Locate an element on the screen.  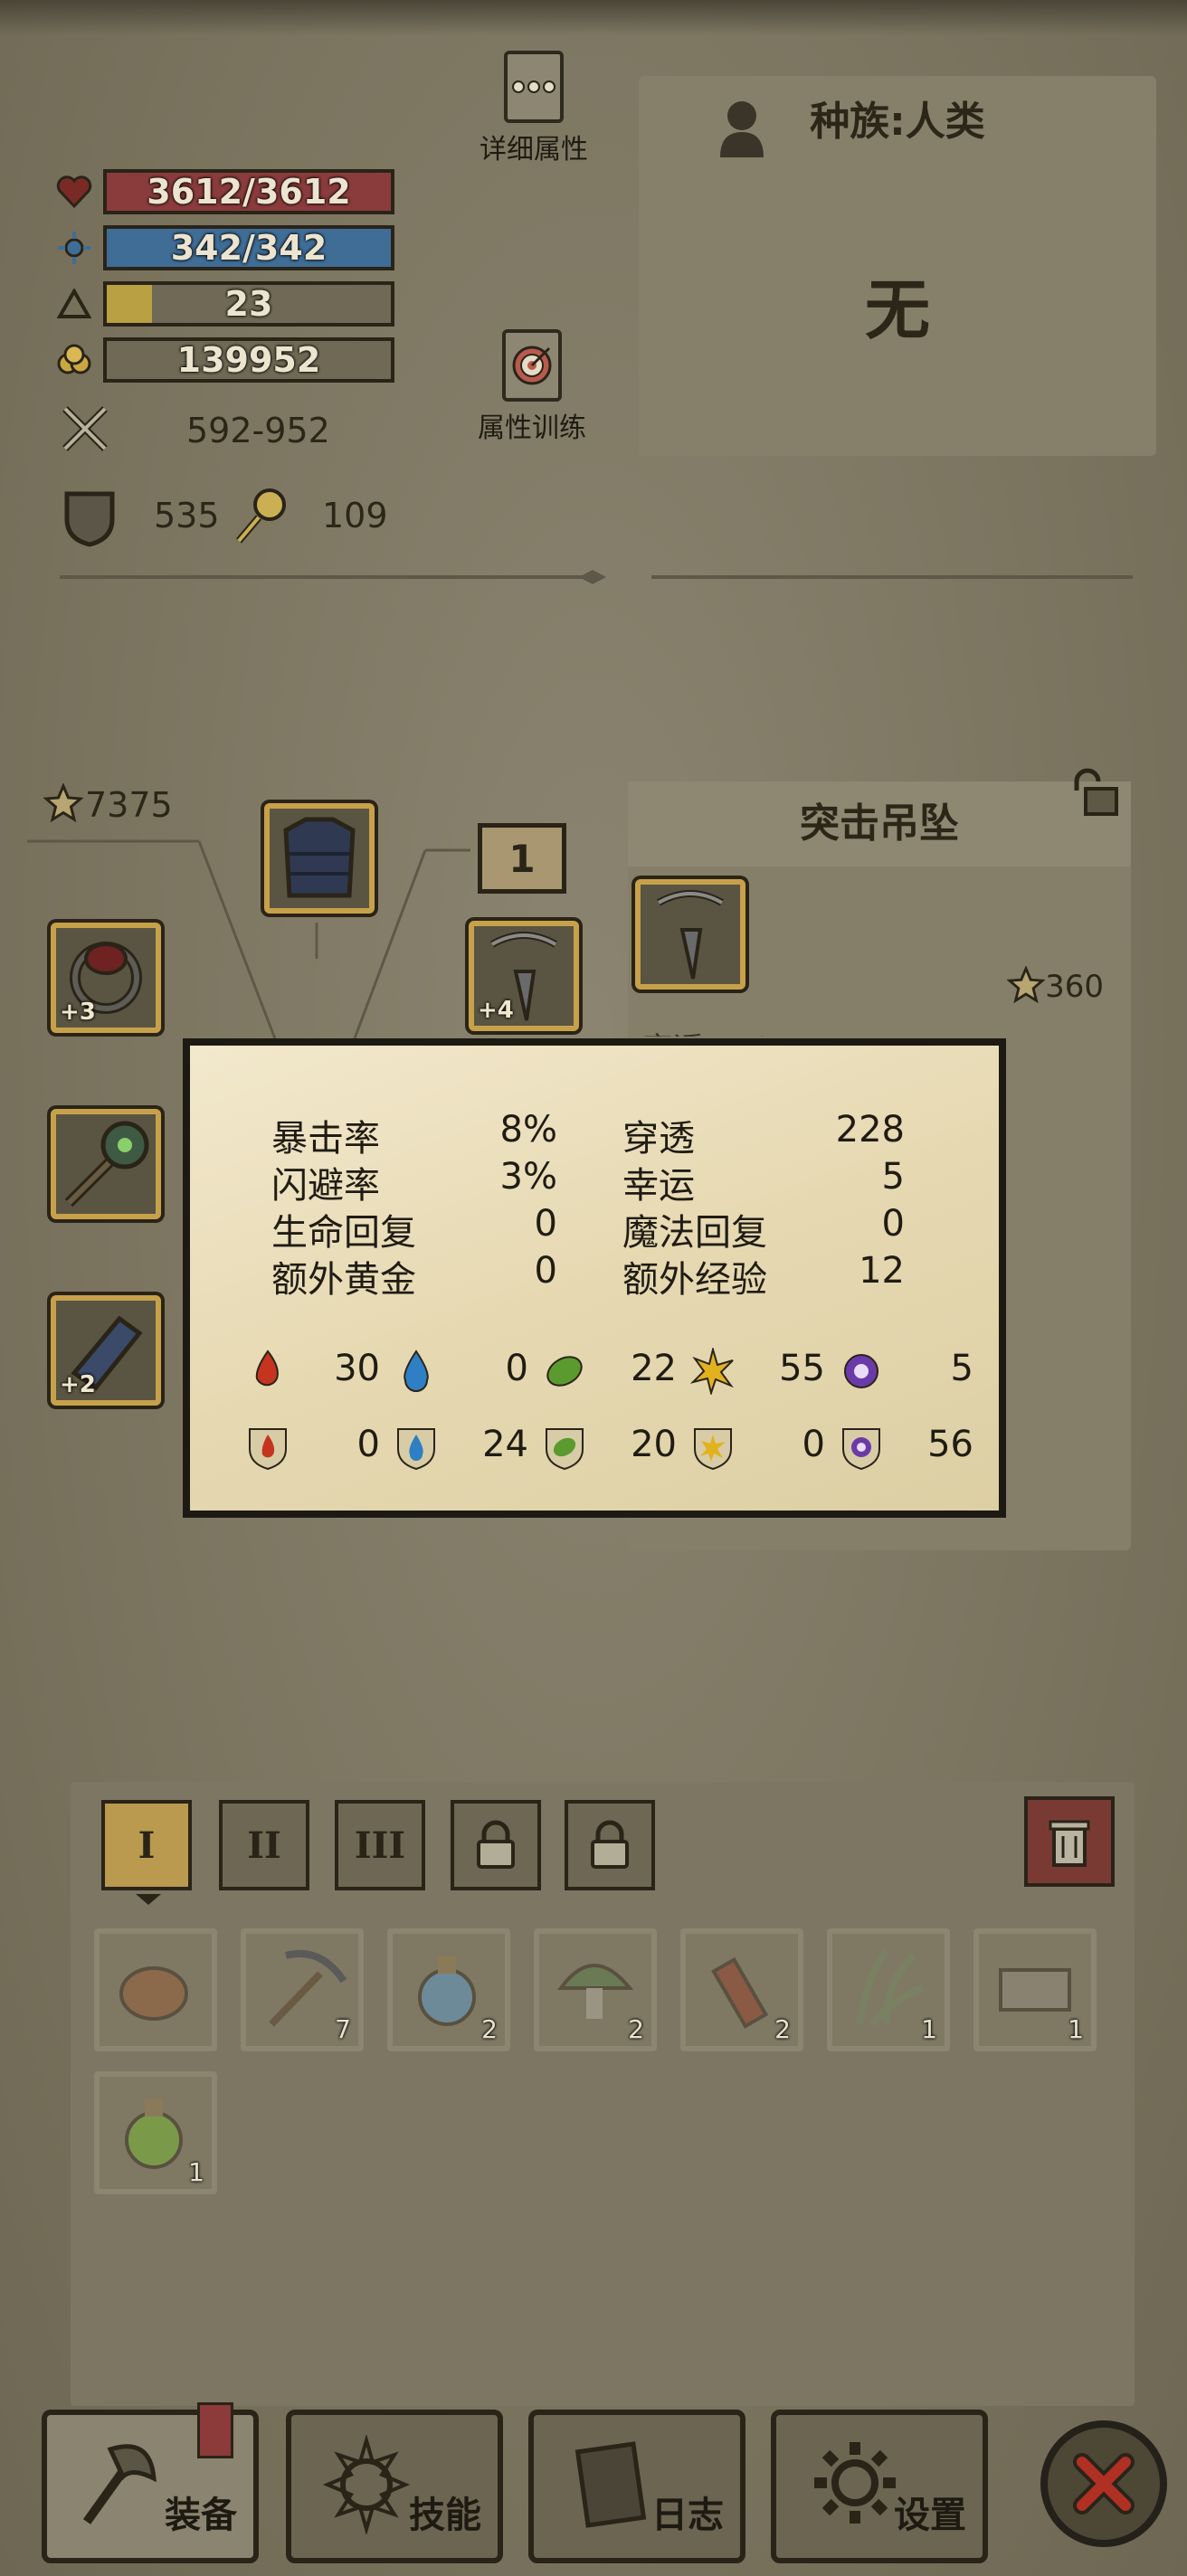
meat-icon is located at coordinates (153, 1994).